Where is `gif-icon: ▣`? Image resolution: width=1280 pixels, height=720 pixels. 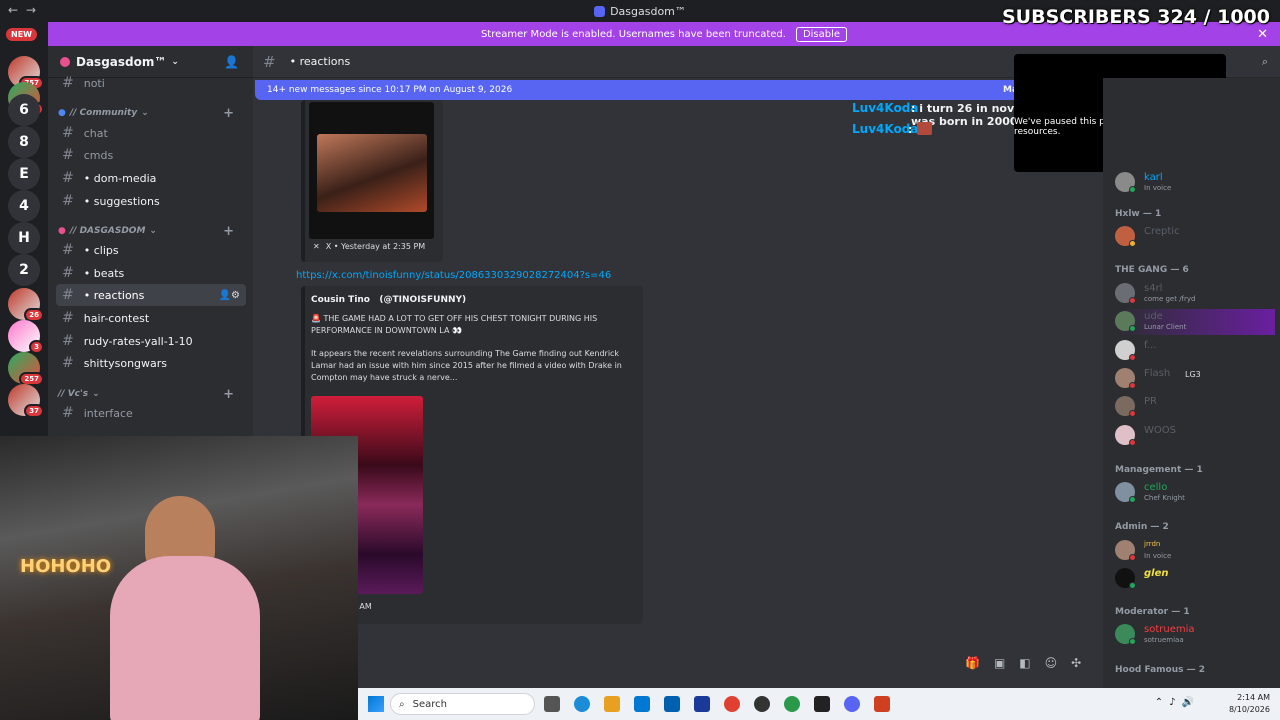
gif-icon: ▣ is located at coordinates (999, 664).